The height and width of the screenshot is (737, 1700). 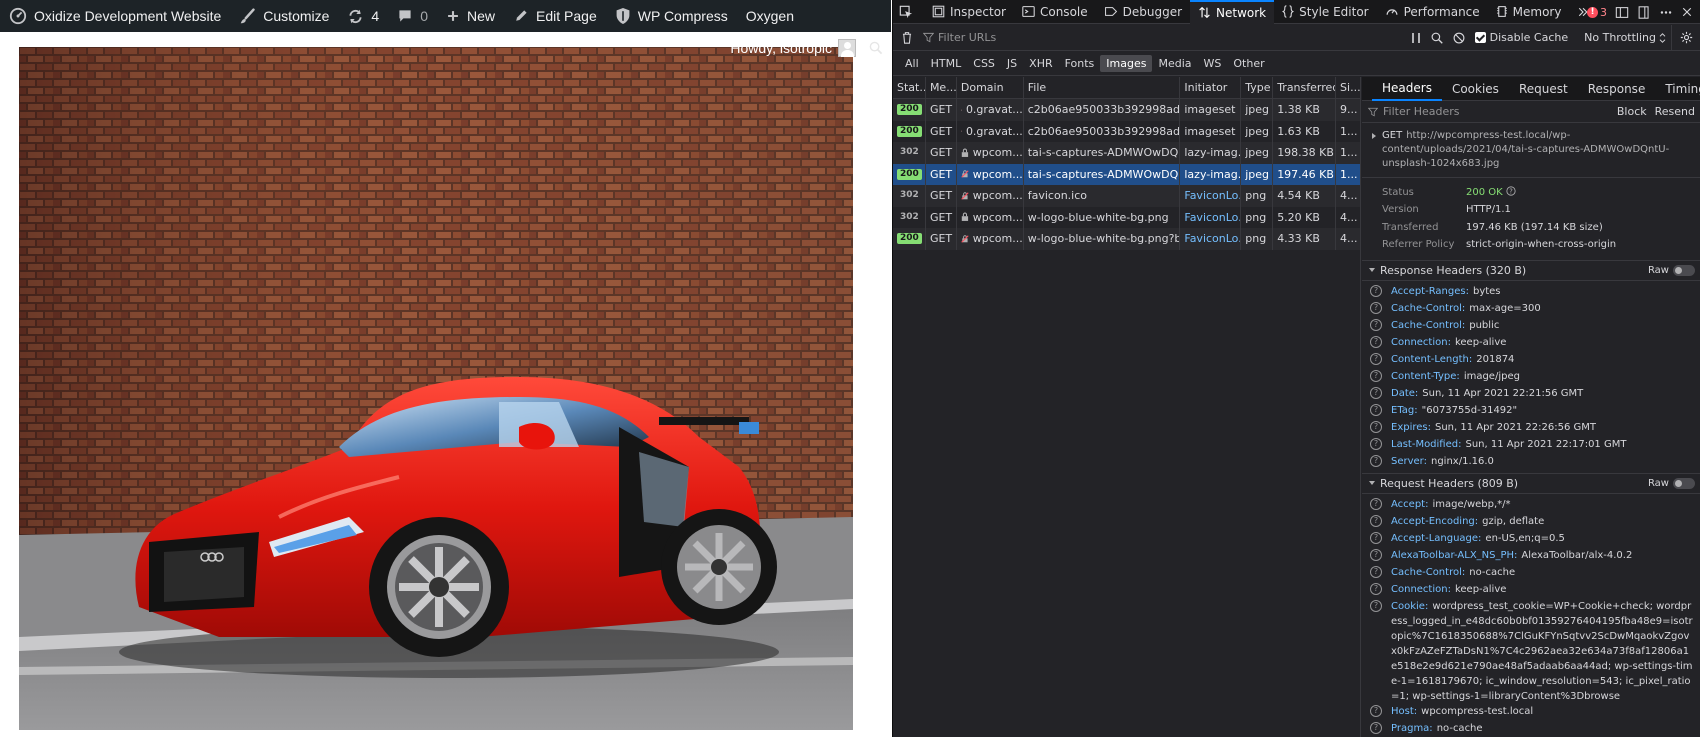 What do you see at coordinates (912, 63) in the screenshot?
I see `type-filter-all: All` at bounding box center [912, 63].